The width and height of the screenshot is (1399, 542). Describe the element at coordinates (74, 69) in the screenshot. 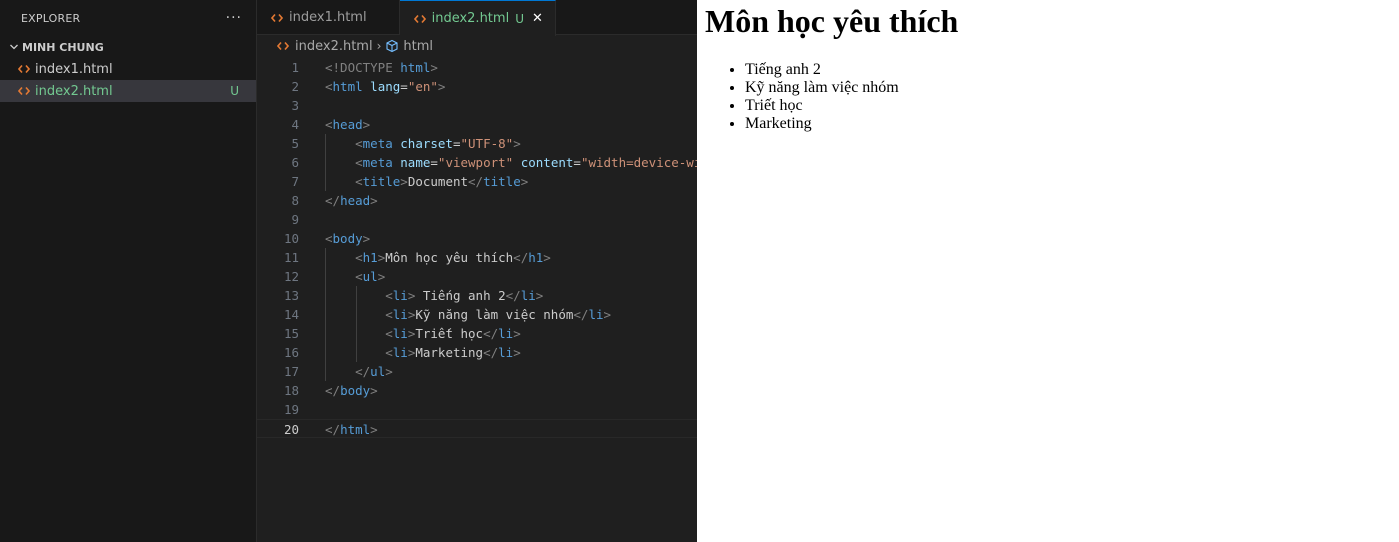

I see `file-label: index1.html` at that location.